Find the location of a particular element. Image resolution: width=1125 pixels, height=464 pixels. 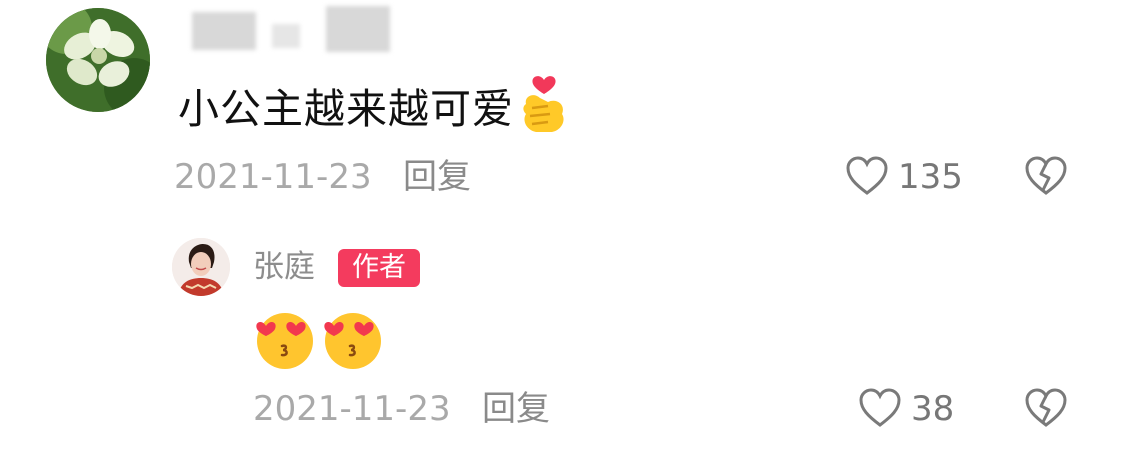

reply-dislike-broken-heart-icon is located at coordinates (1046, 408).